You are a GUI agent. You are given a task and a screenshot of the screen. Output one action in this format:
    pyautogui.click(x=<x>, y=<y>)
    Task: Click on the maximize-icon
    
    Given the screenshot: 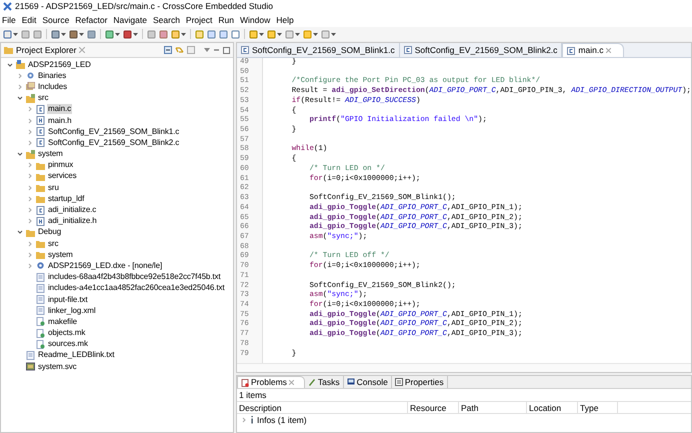 What is the action you would take?
    pyautogui.click(x=226, y=50)
    